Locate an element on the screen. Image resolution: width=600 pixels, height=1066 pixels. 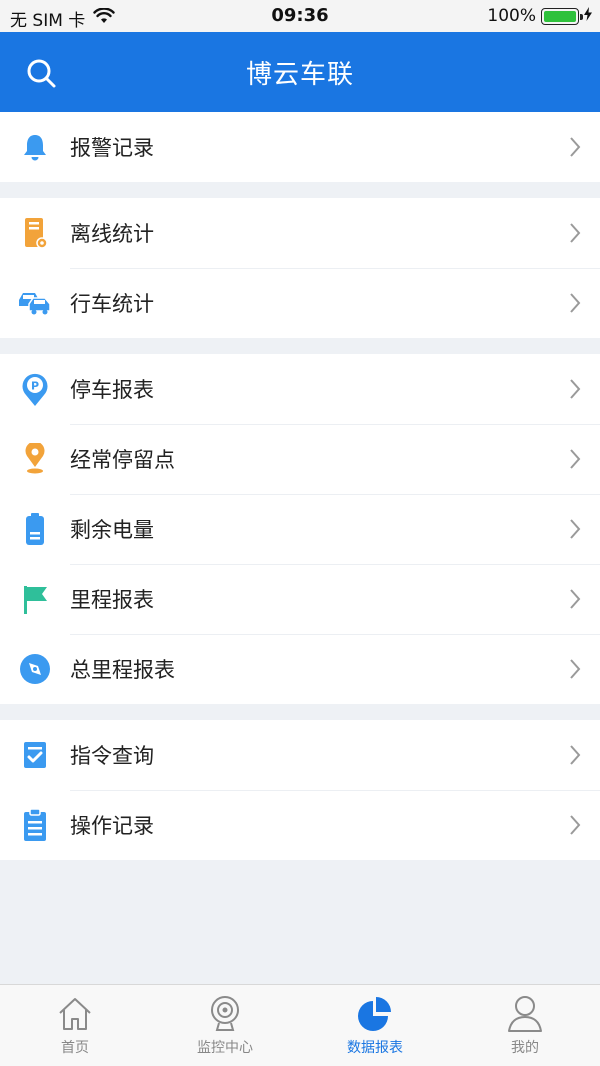
menu-item-label: 指令查询 is located at coordinates (112, 756).